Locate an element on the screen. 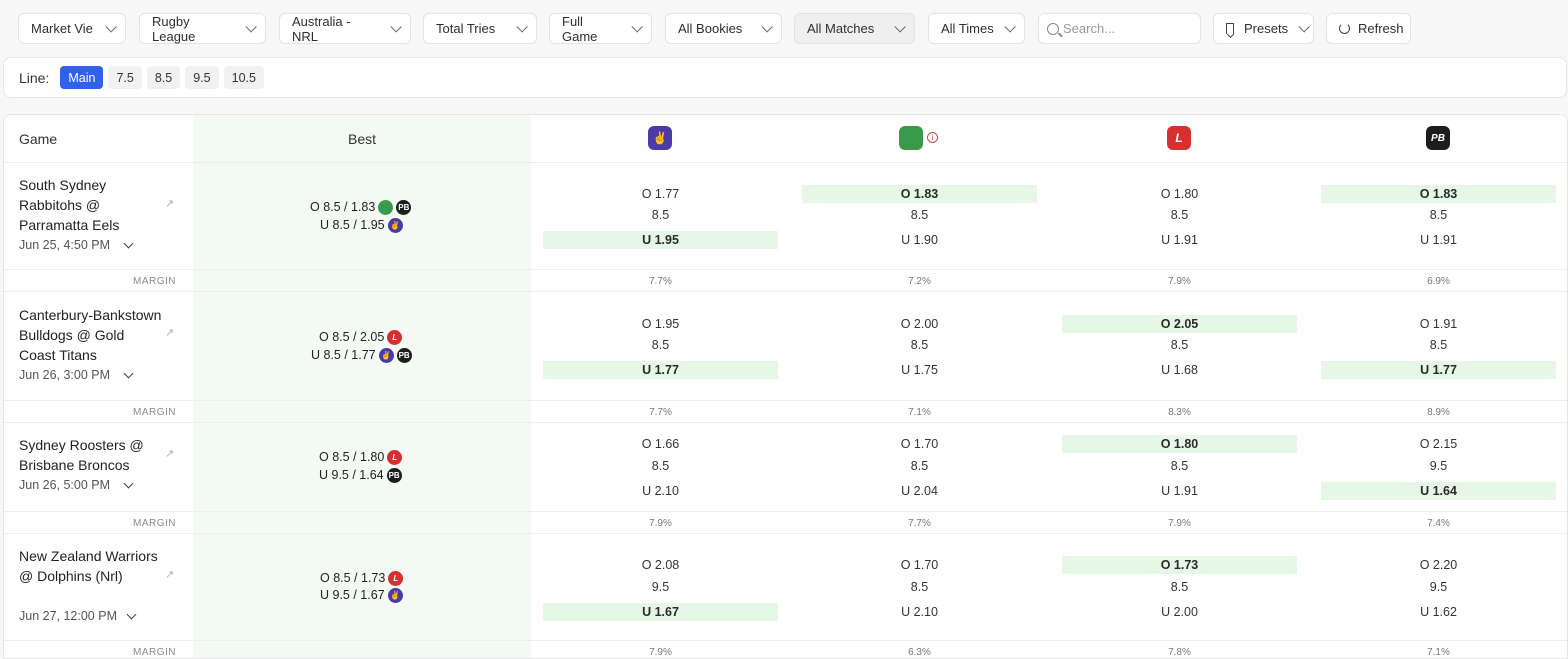  presets-button: Presets is located at coordinates (1263, 28).